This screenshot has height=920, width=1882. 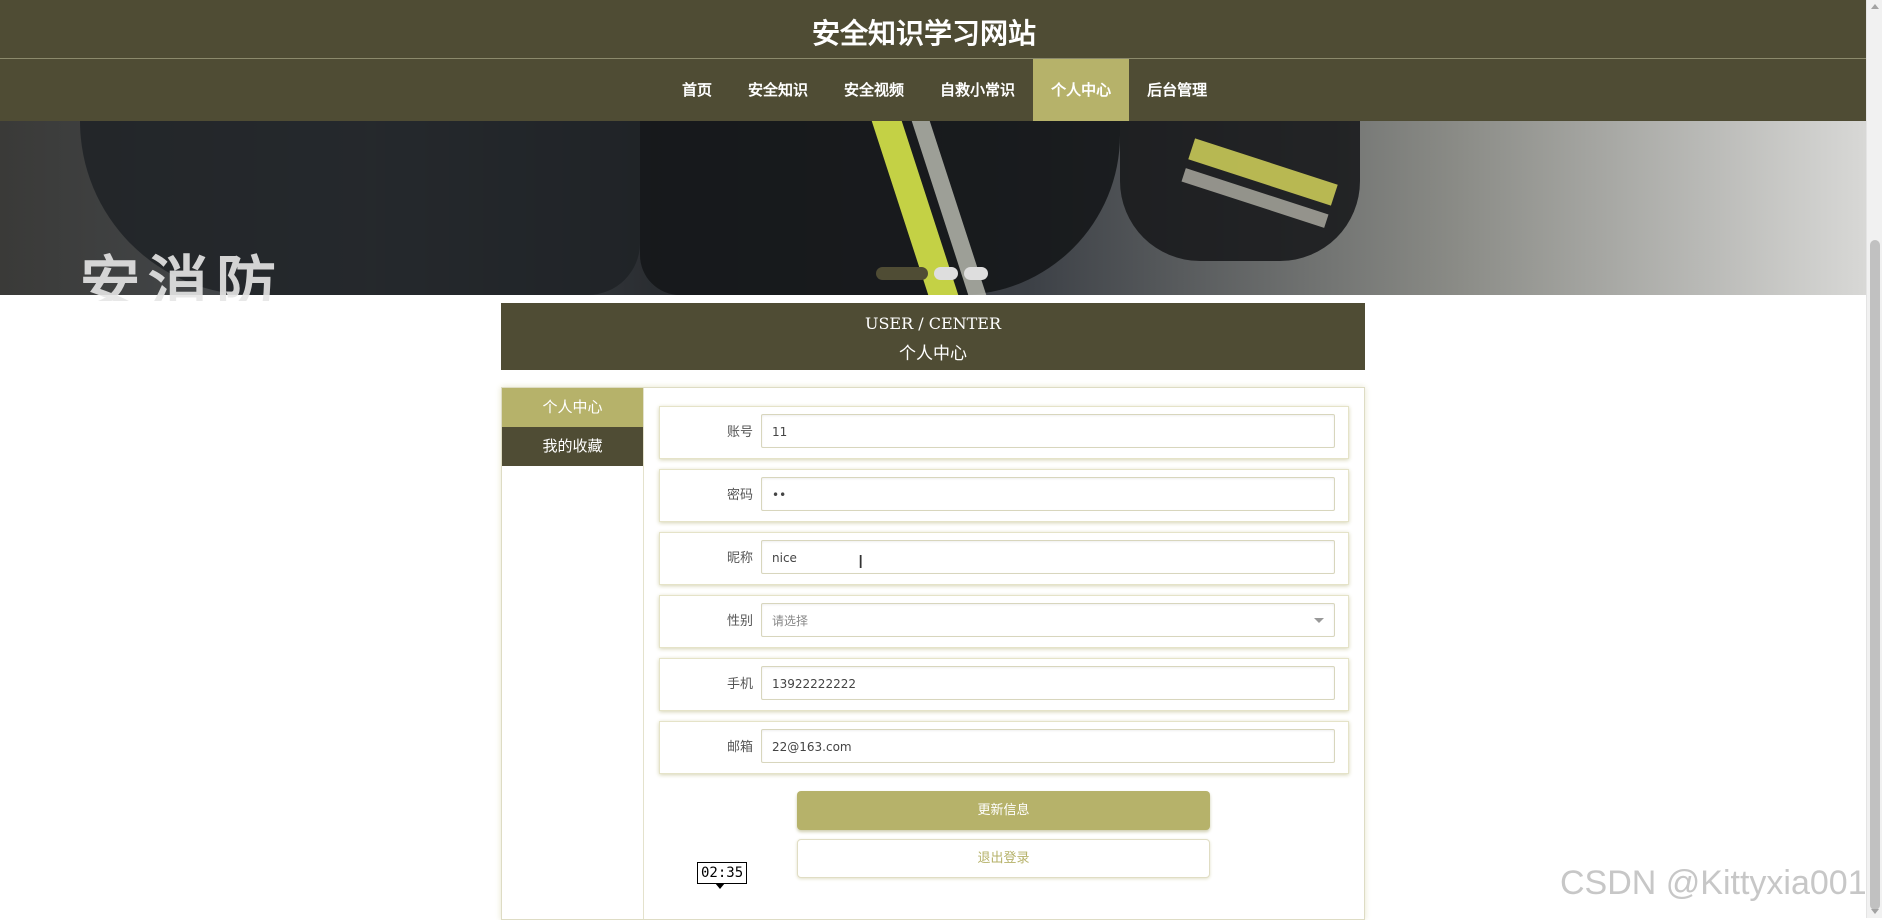 I want to click on gender-select: 请选择, so click(x=1048, y=620).